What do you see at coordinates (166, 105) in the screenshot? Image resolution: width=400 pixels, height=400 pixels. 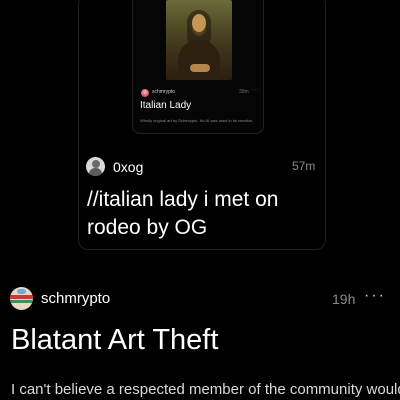 I see `embedded-post-title: Italian Lady` at bounding box center [166, 105].